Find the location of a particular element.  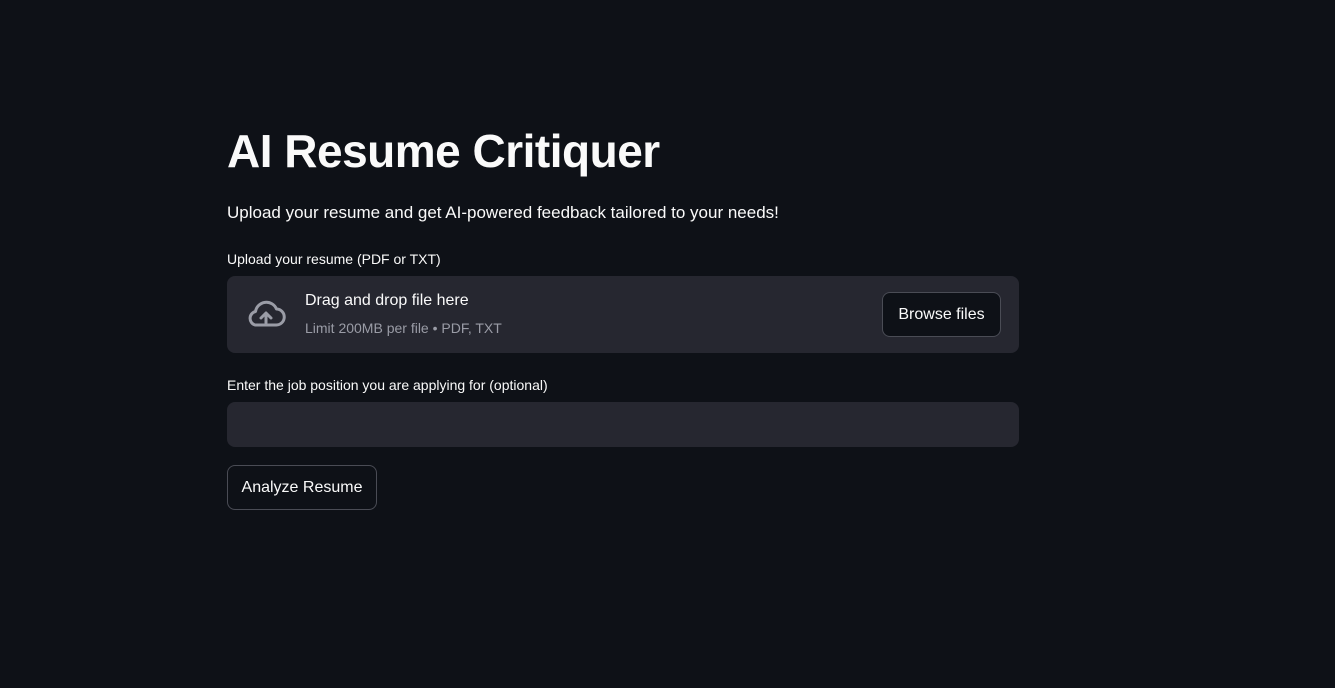

browse-files-button: Browse files is located at coordinates (941, 314).